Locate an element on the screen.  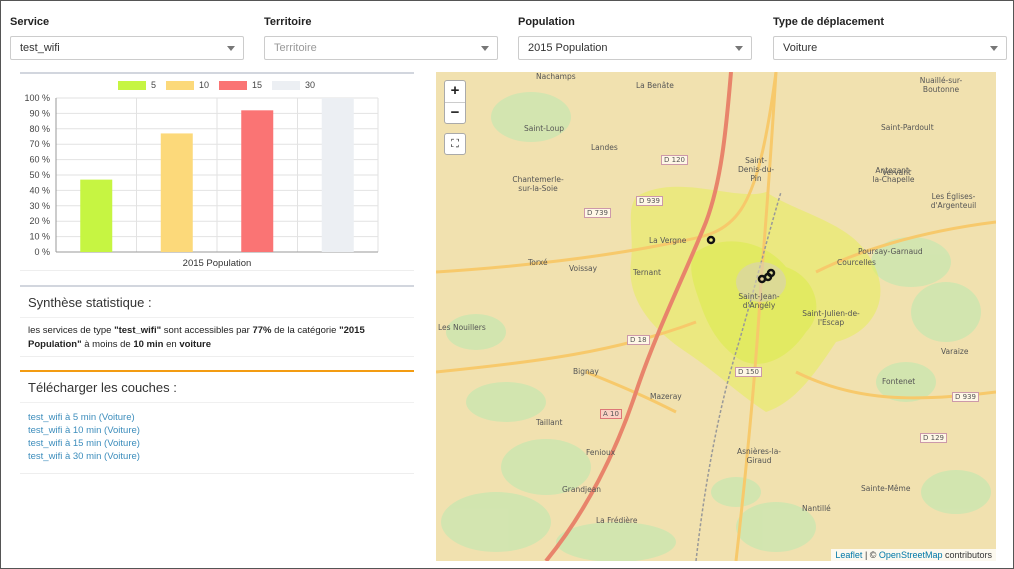
road-label: D 939 is located at coordinates (649, 201).